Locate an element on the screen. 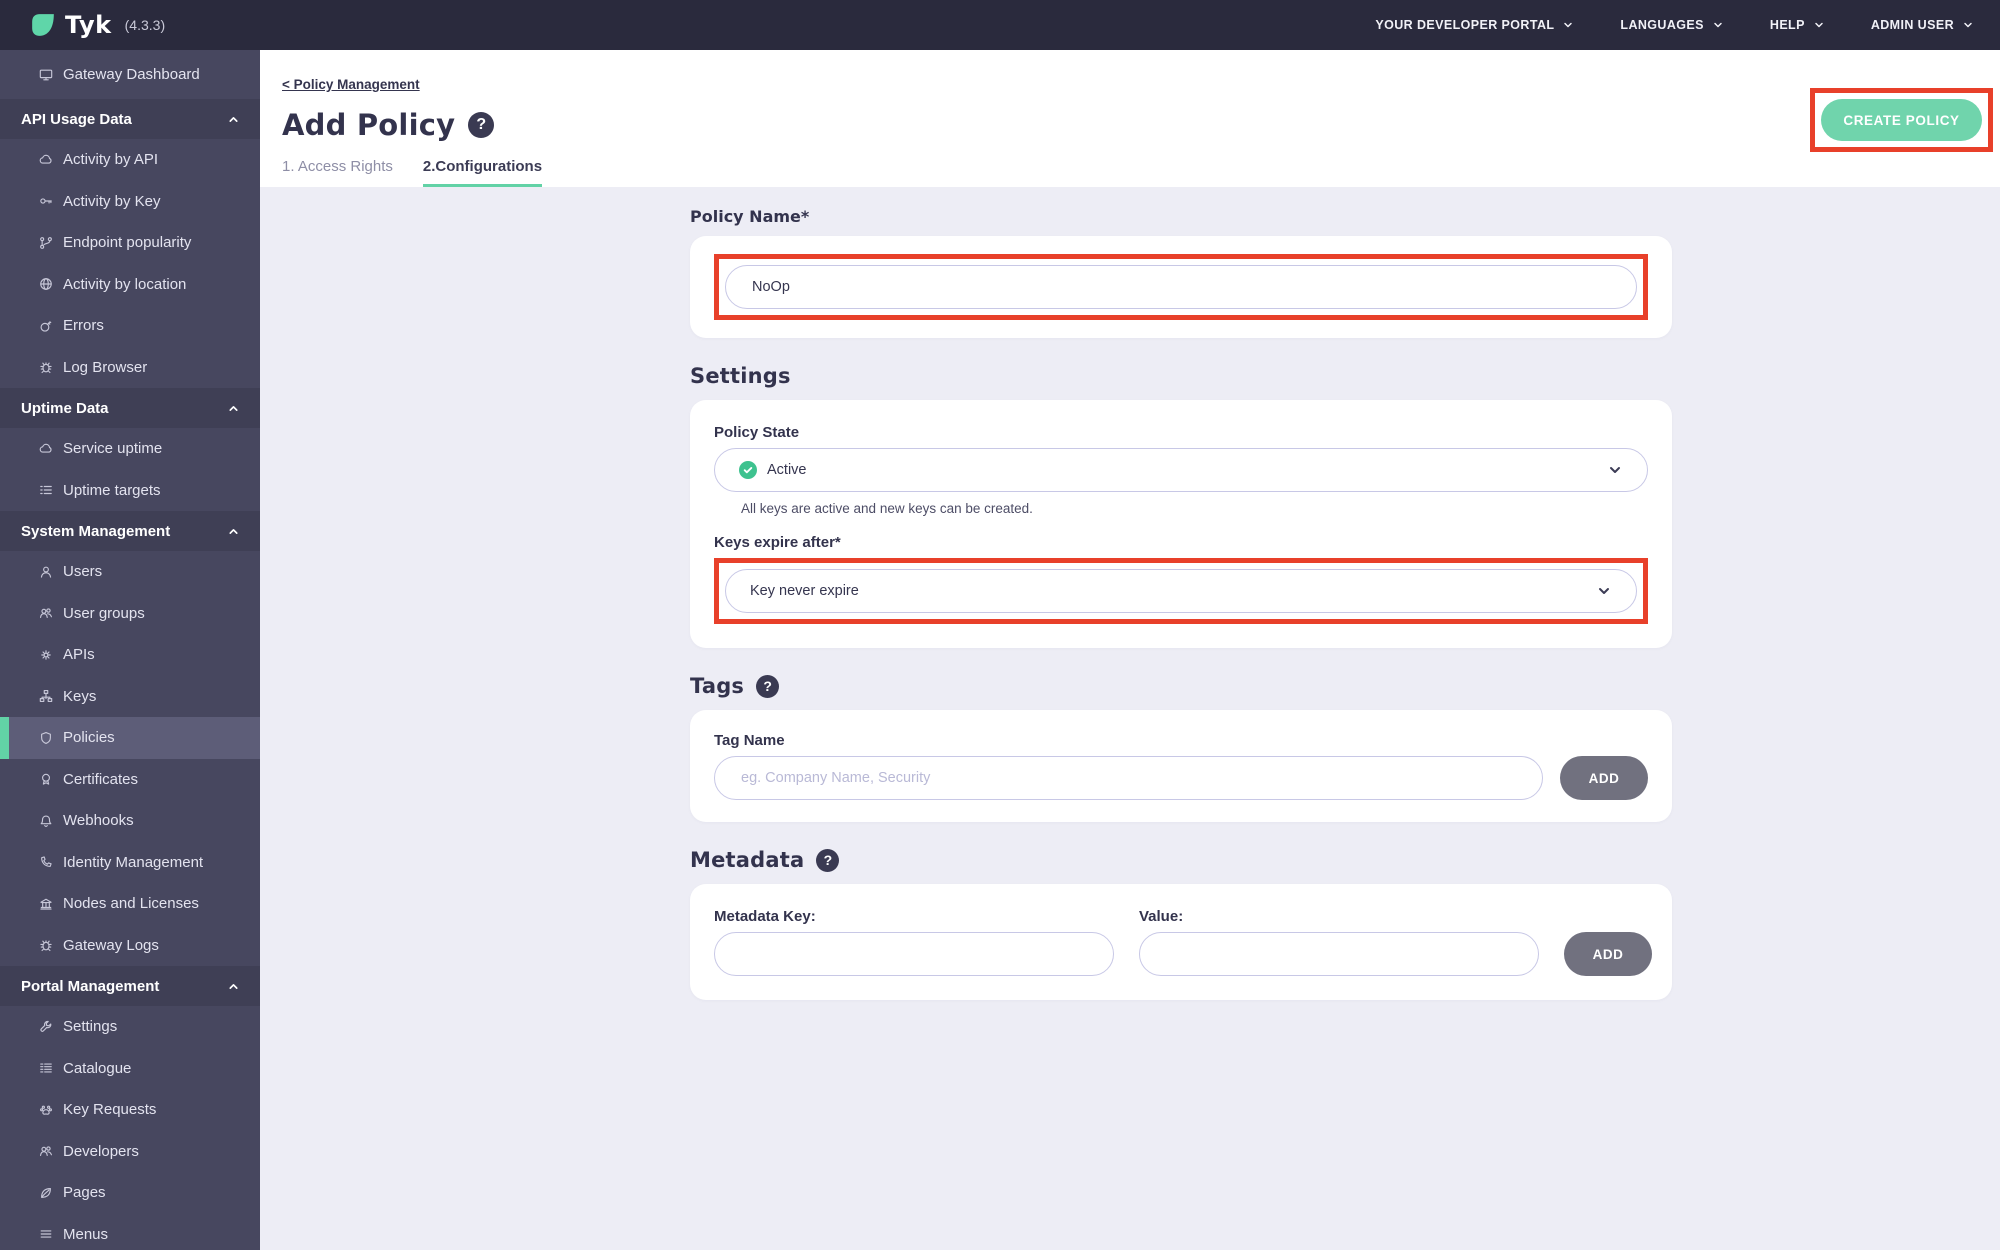 The width and height of the screenshot is (2000, 1250). top-menu-admin-user: ADMIN USER is located at coordinates (1922, 25).